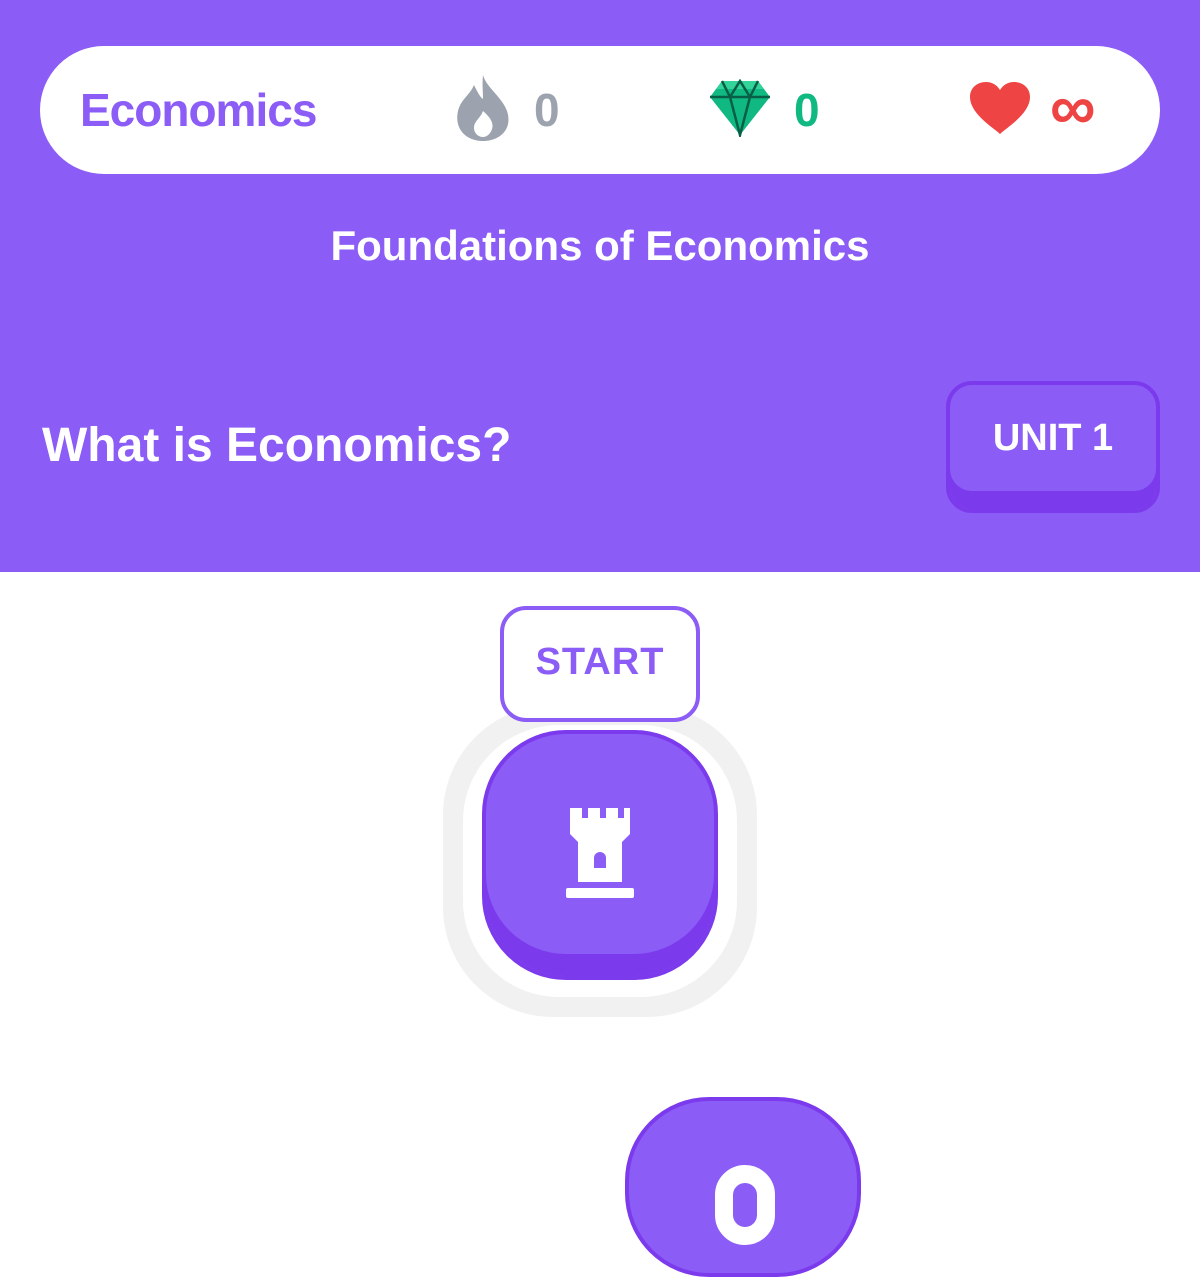 The height and width of the screenshot is (1277, 1200). I want to click on hearts-counter: ∞, so click(1032, 110).